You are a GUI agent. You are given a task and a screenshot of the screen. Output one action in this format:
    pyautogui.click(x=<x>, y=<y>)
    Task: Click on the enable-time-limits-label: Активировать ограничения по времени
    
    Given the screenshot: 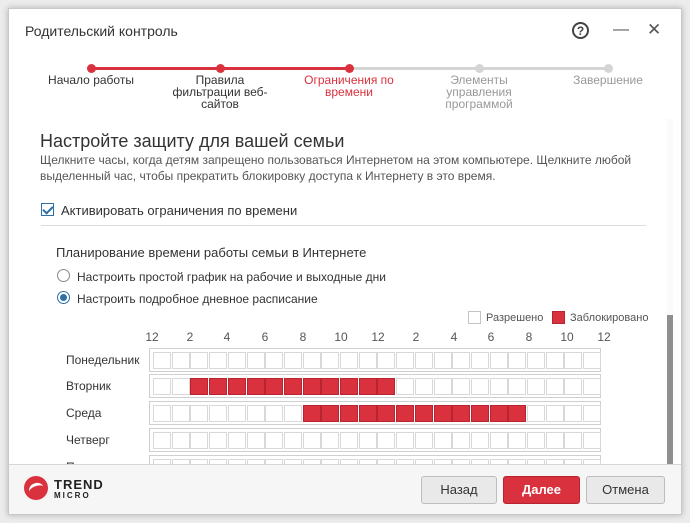 What is the action you would take?
    pyautogui.click(x=179, y=210)
    